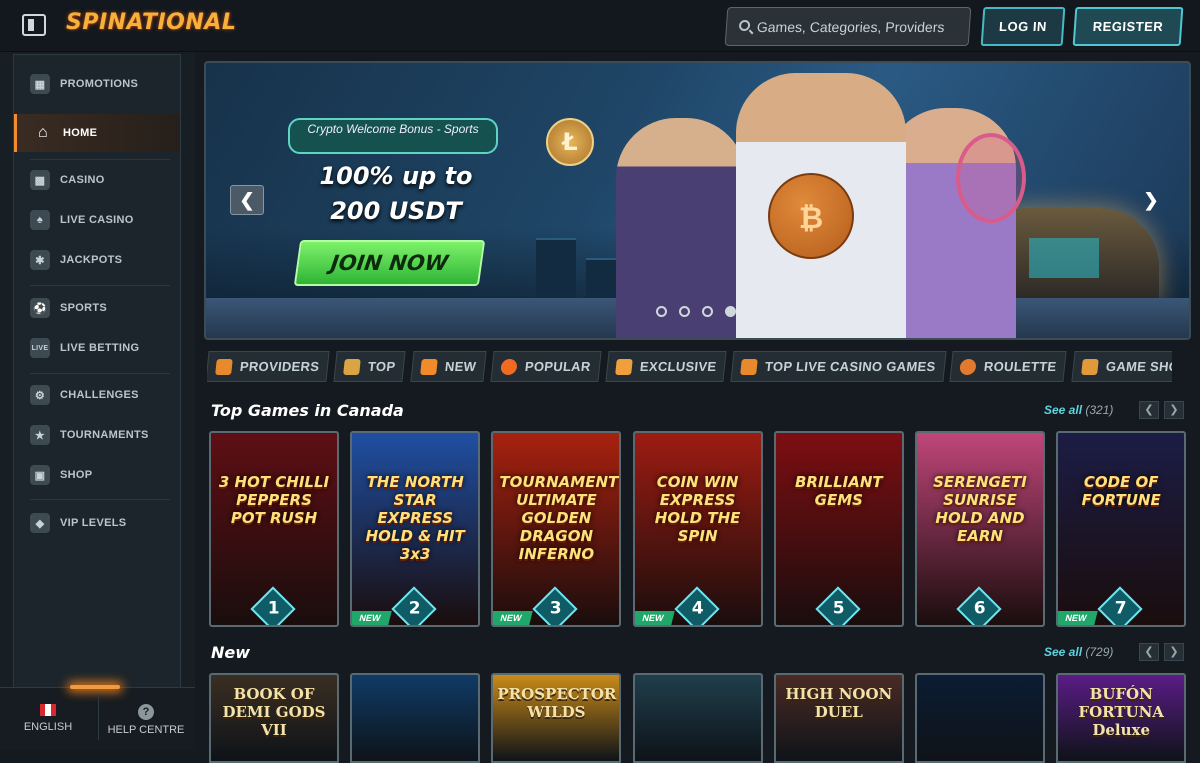 This screenshot has width=1200, height=763. I want to click on game-title: 3 HOT CHILLI PEPPERS POT RUSH, so click(274, 500).